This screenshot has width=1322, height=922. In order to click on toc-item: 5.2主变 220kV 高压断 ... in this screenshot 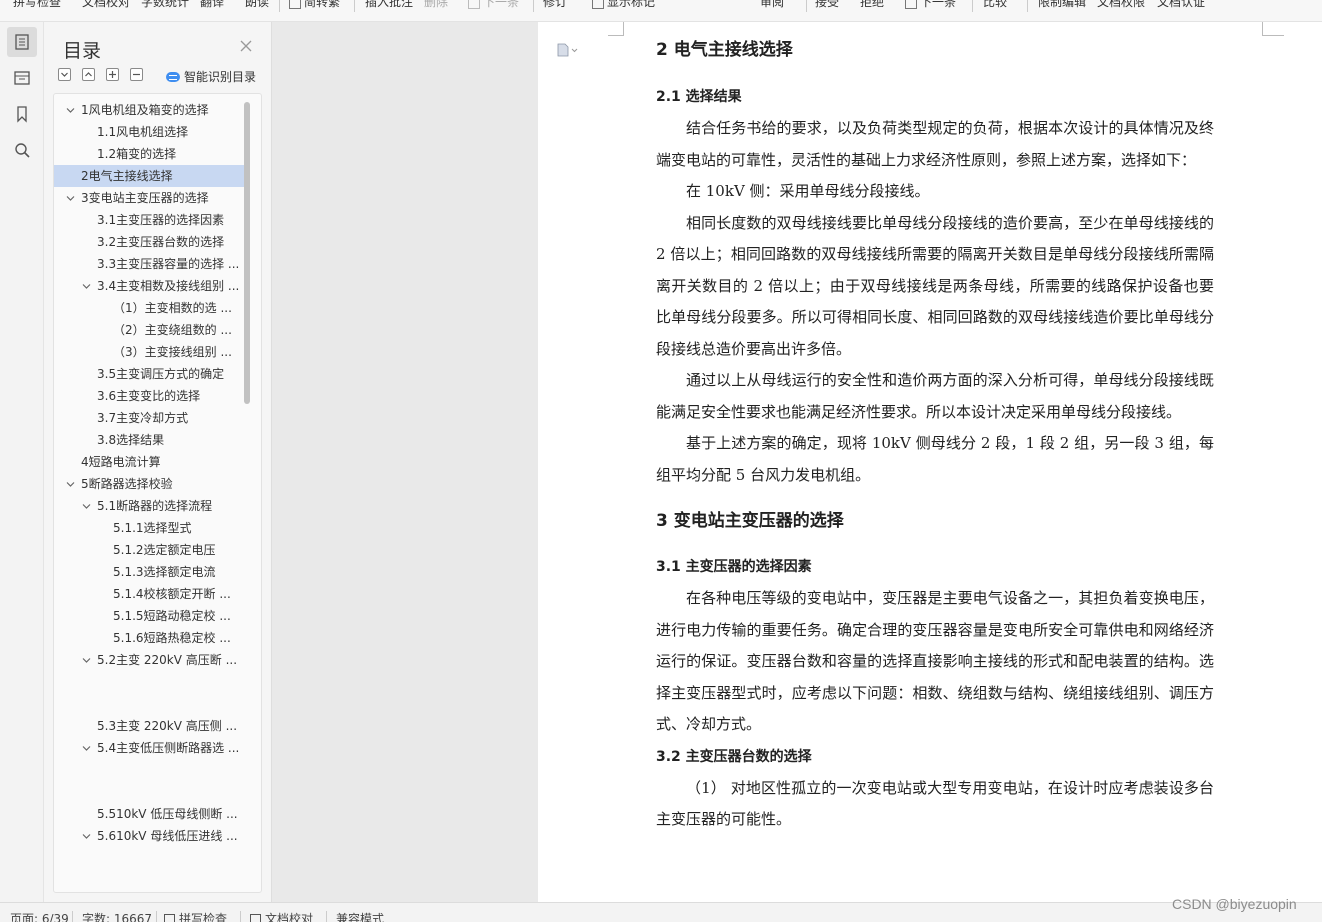, I will do `click(149, 660)`.